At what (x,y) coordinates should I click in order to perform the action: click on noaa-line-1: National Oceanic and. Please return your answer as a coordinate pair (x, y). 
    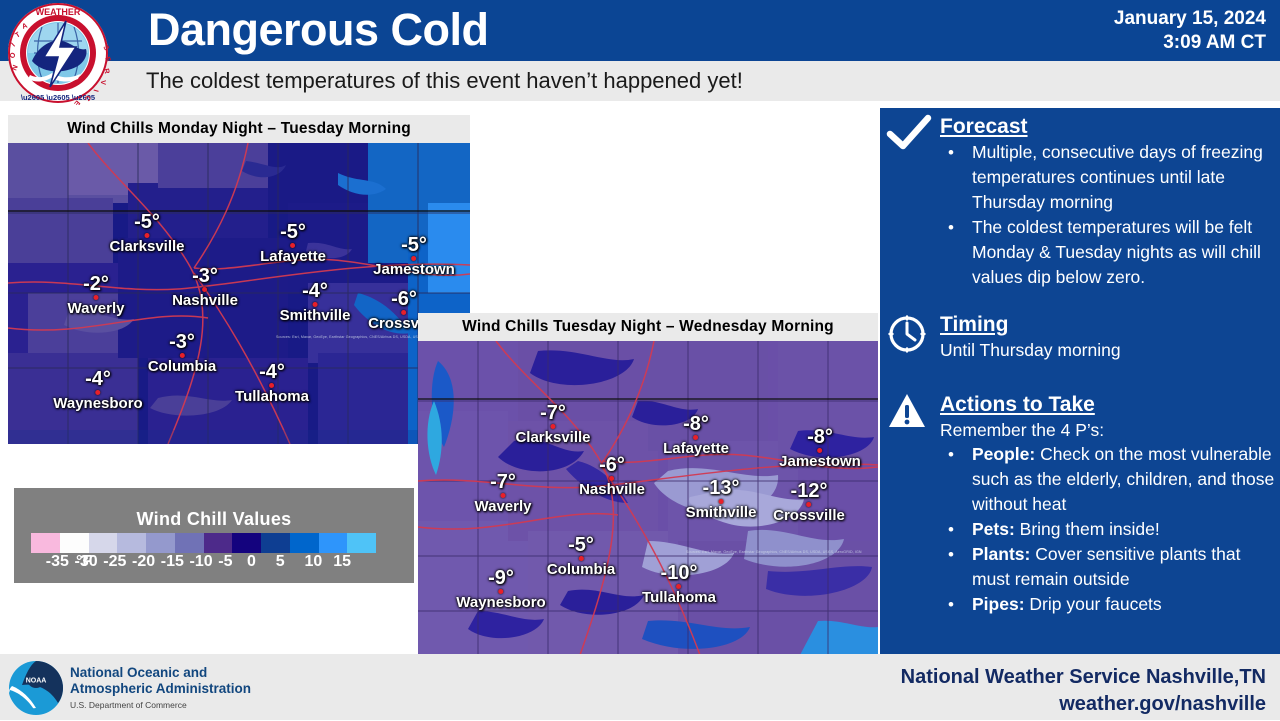
    Looking at the image, I should click on (139, 672).